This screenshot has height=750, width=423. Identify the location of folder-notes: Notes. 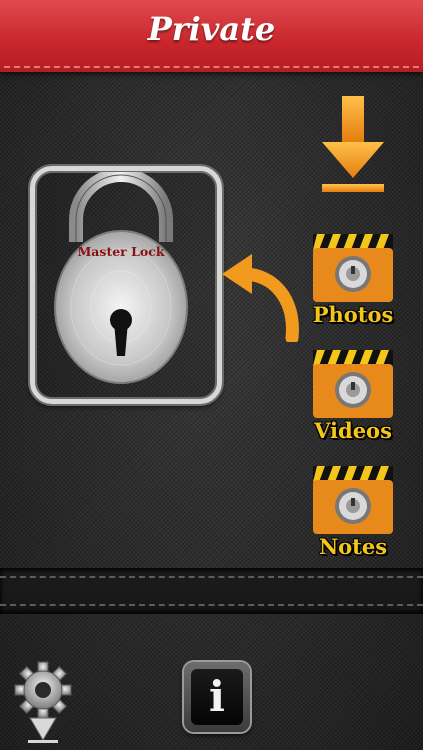
(353, 510).